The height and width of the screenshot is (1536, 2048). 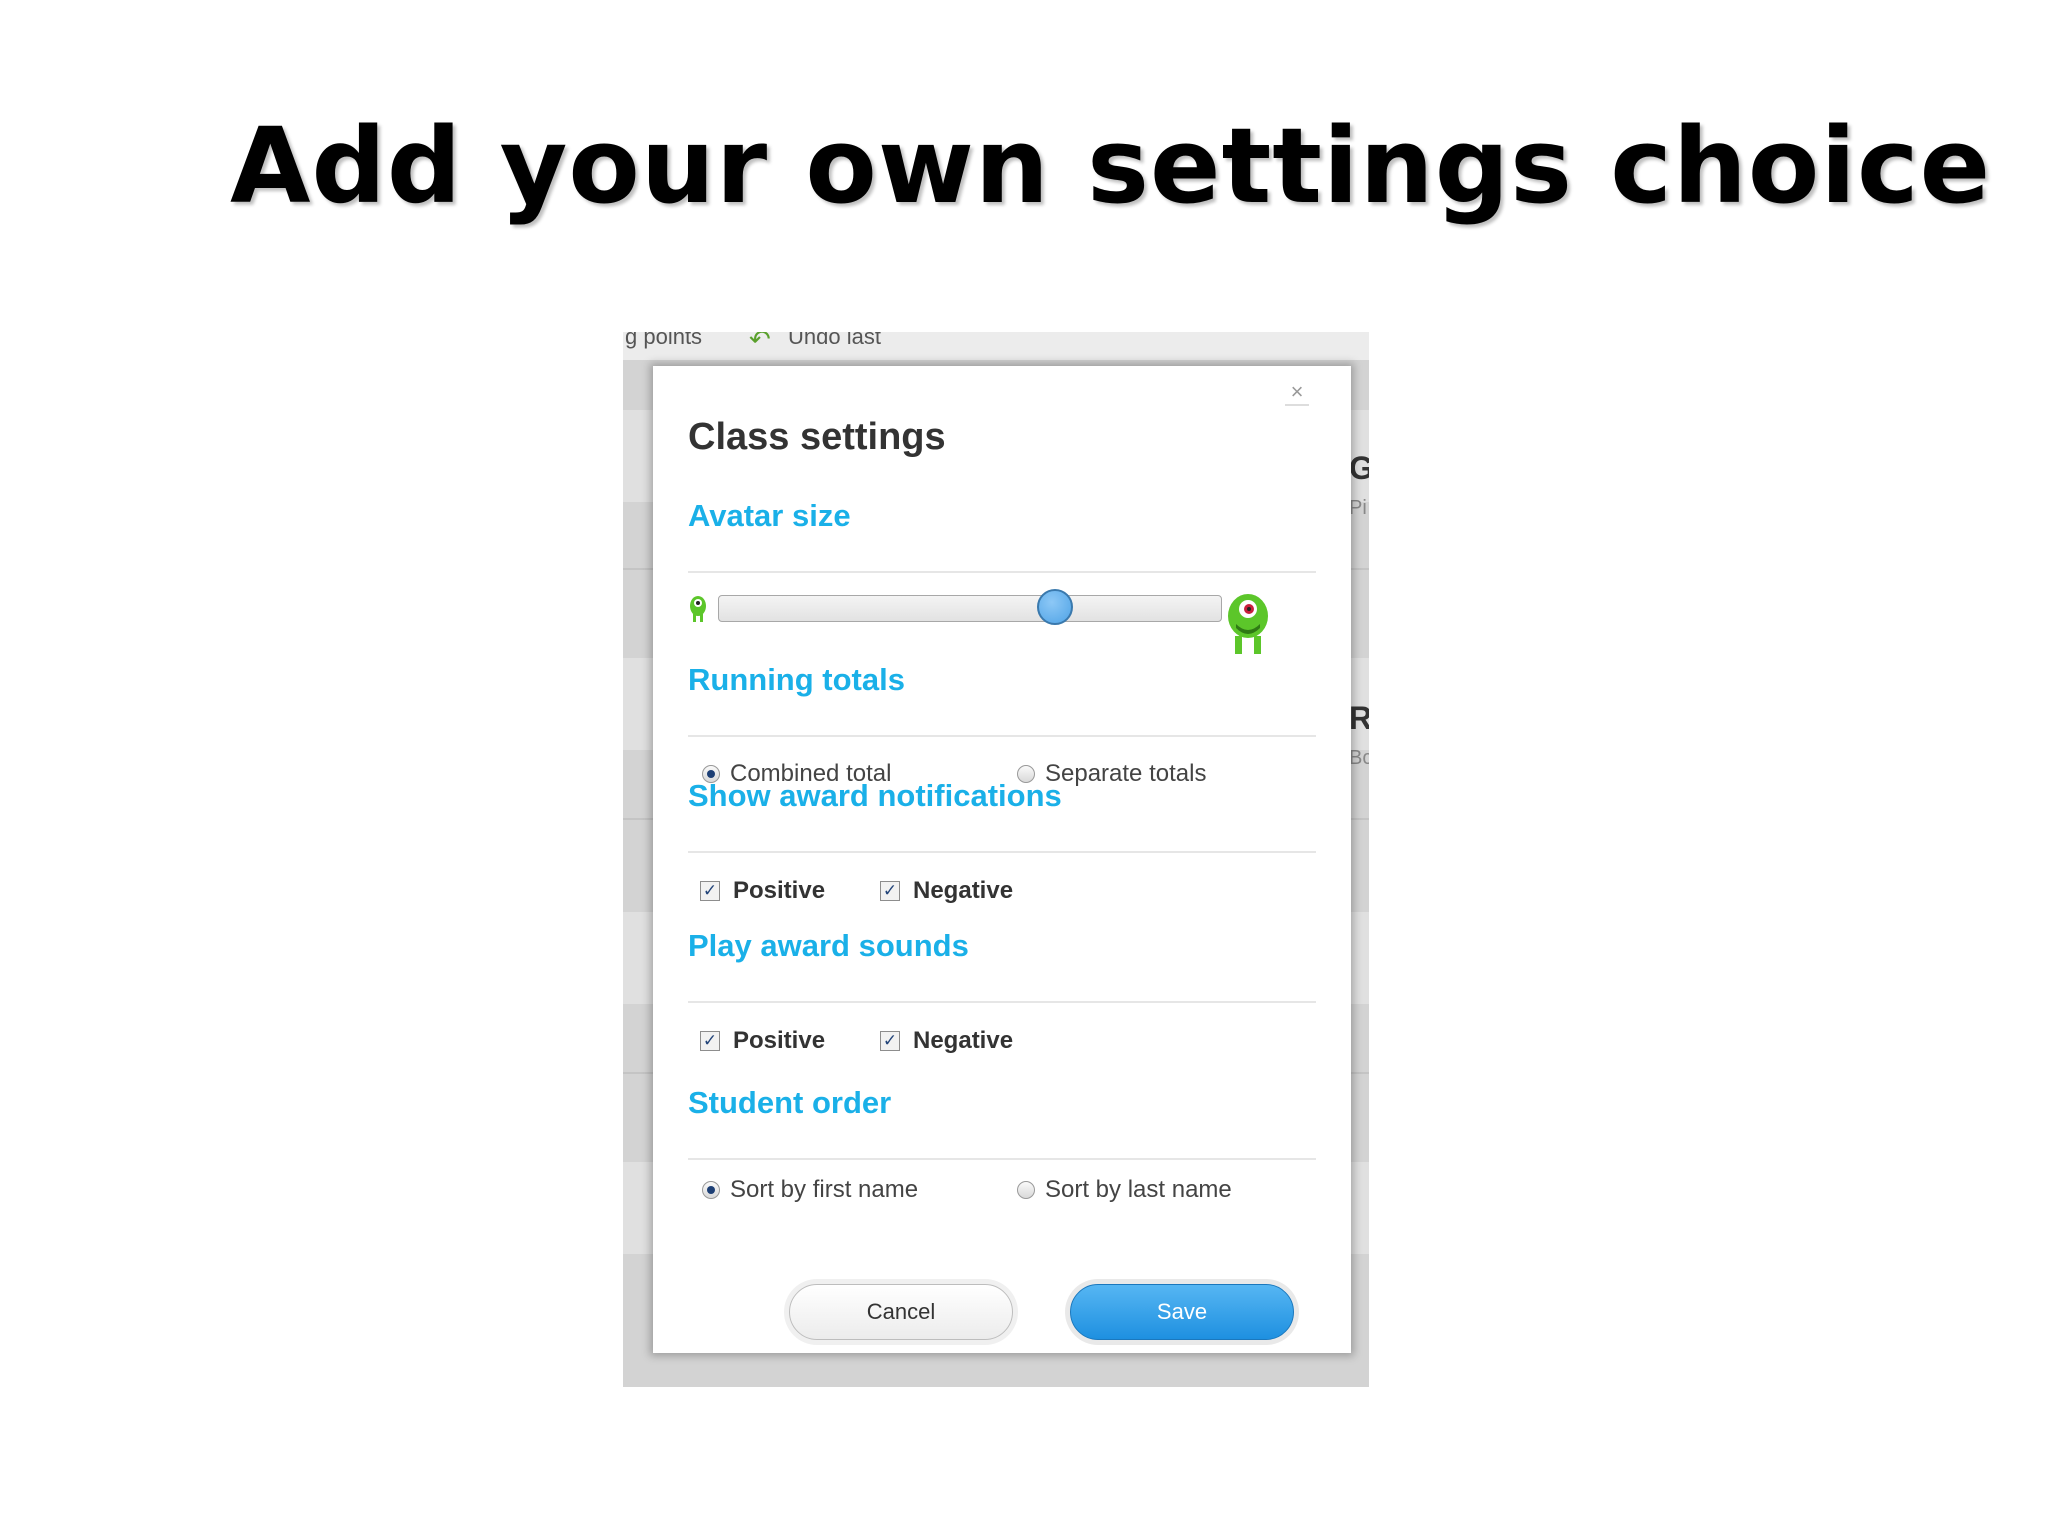 What do you see at coordinates (970, 607) in the screenshot?
I see `avatar-size-slider` at bounding box center [970, 607].